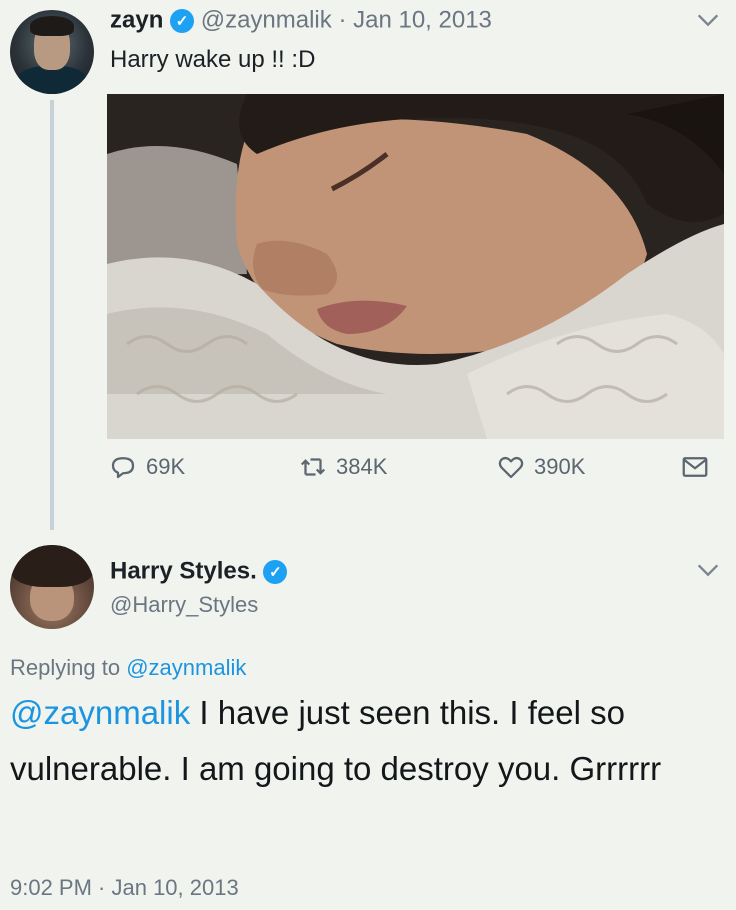  Describe the element at coordinates (186, 667) in the screenshot. I see `replying-to-link: @zaynmalik` at that location.